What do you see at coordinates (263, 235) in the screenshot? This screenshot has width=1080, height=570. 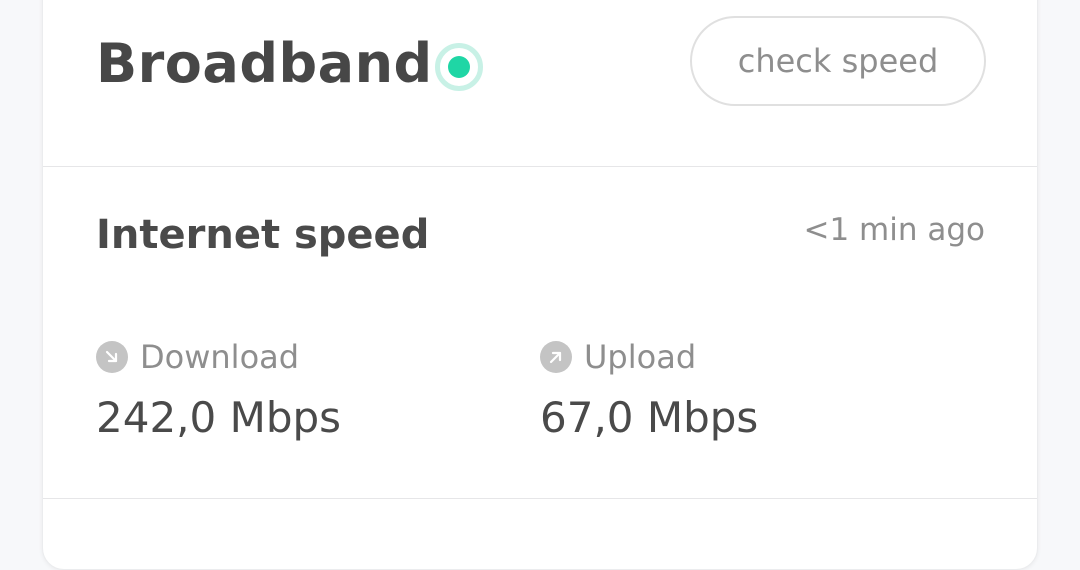 I see `section-title: Internet speed` at bounding box center [263, 235].